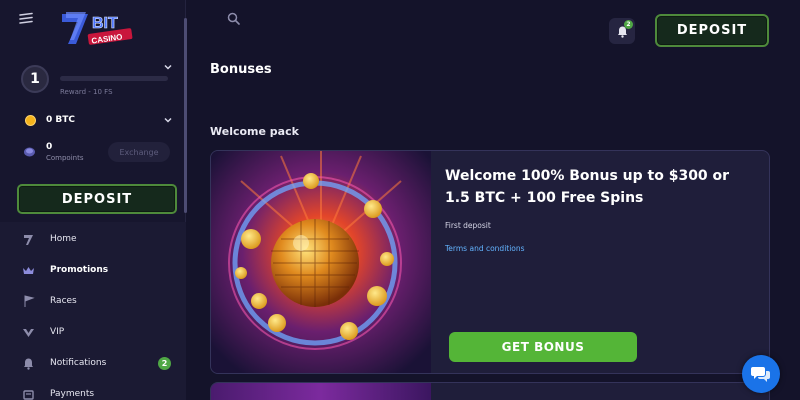 The width and height of the screenshot is (800, 400). What do you see at coordinates (29, 152) in the screenshot?
I see `compoints-icon` at bounding box center [29, 152].